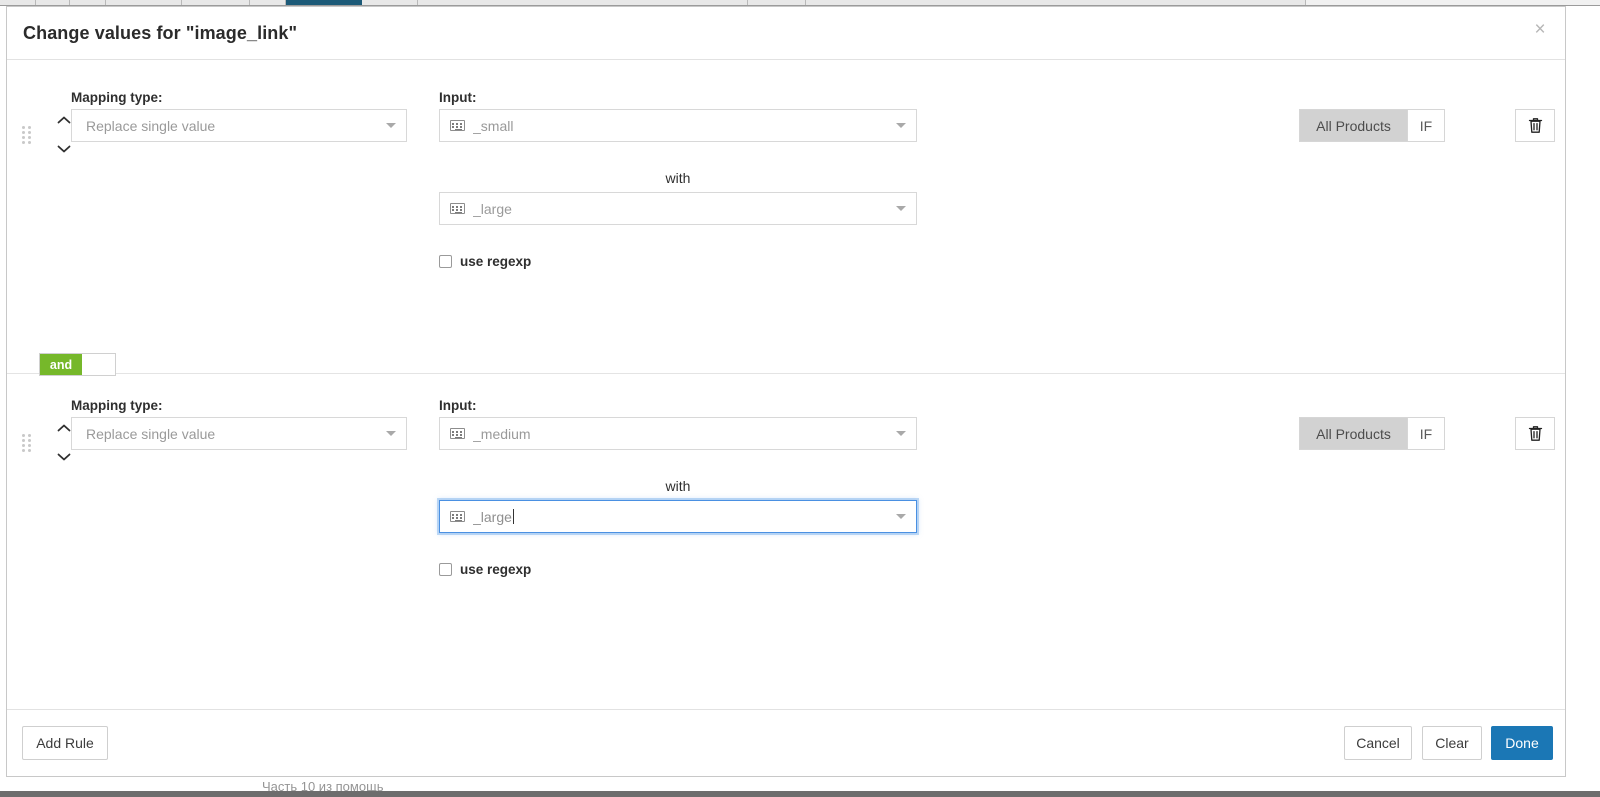 This screenshot has width=1600, height=797. I want to click on clear-button: Clear, so click(1452, 743).